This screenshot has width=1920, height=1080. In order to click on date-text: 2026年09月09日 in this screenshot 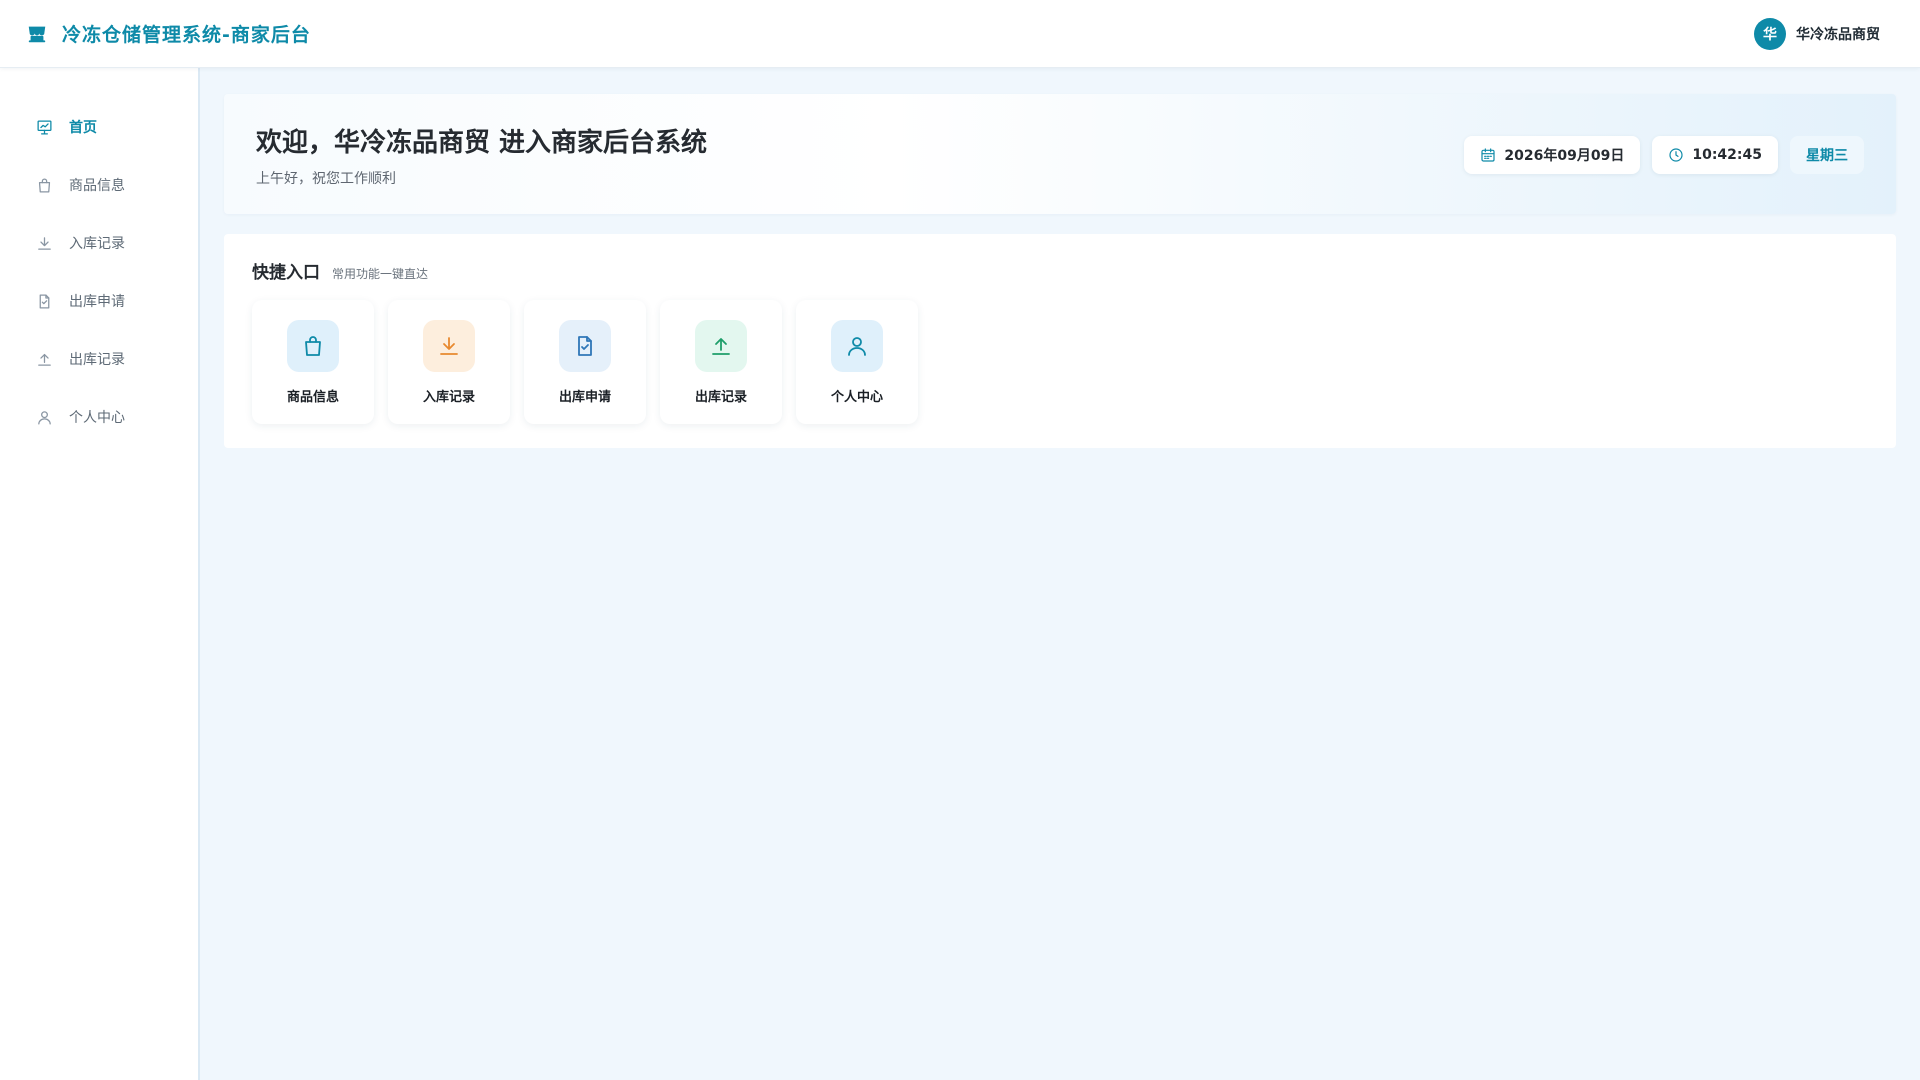, I will do `click(1564, 156)`.